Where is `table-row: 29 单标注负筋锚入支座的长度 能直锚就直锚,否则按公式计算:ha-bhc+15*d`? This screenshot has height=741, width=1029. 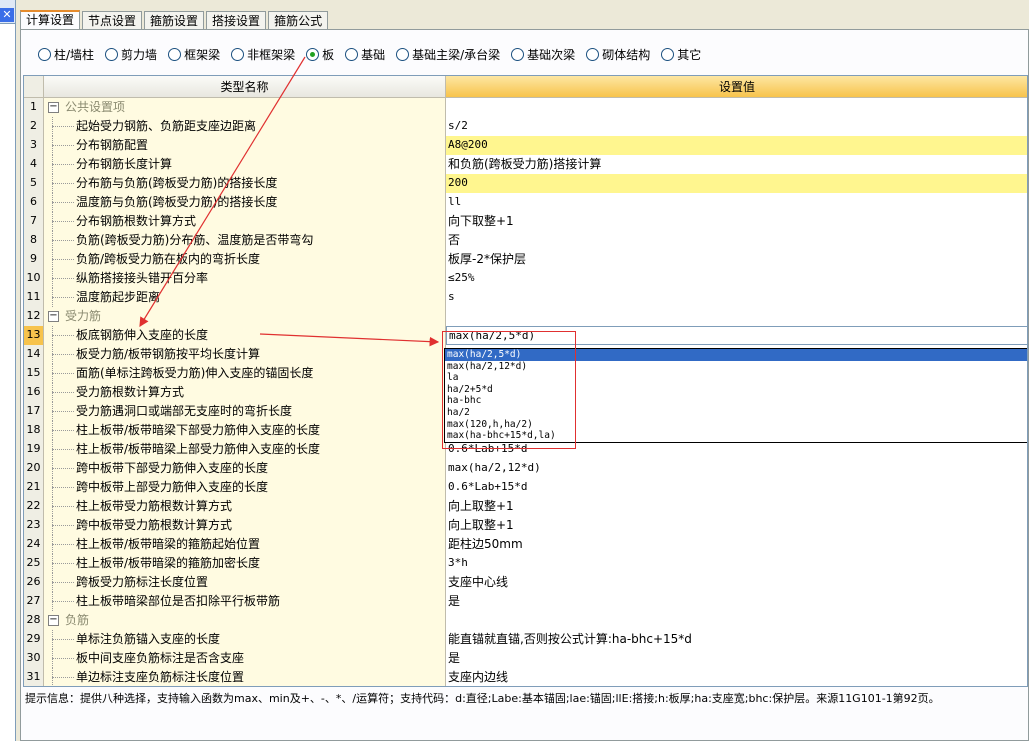
table-row: 29 单标注负筋锚入支座的长度 能直锚就直锚,否则按公式计算:ha-bhc+15*d is located at coordinates (525, 639).